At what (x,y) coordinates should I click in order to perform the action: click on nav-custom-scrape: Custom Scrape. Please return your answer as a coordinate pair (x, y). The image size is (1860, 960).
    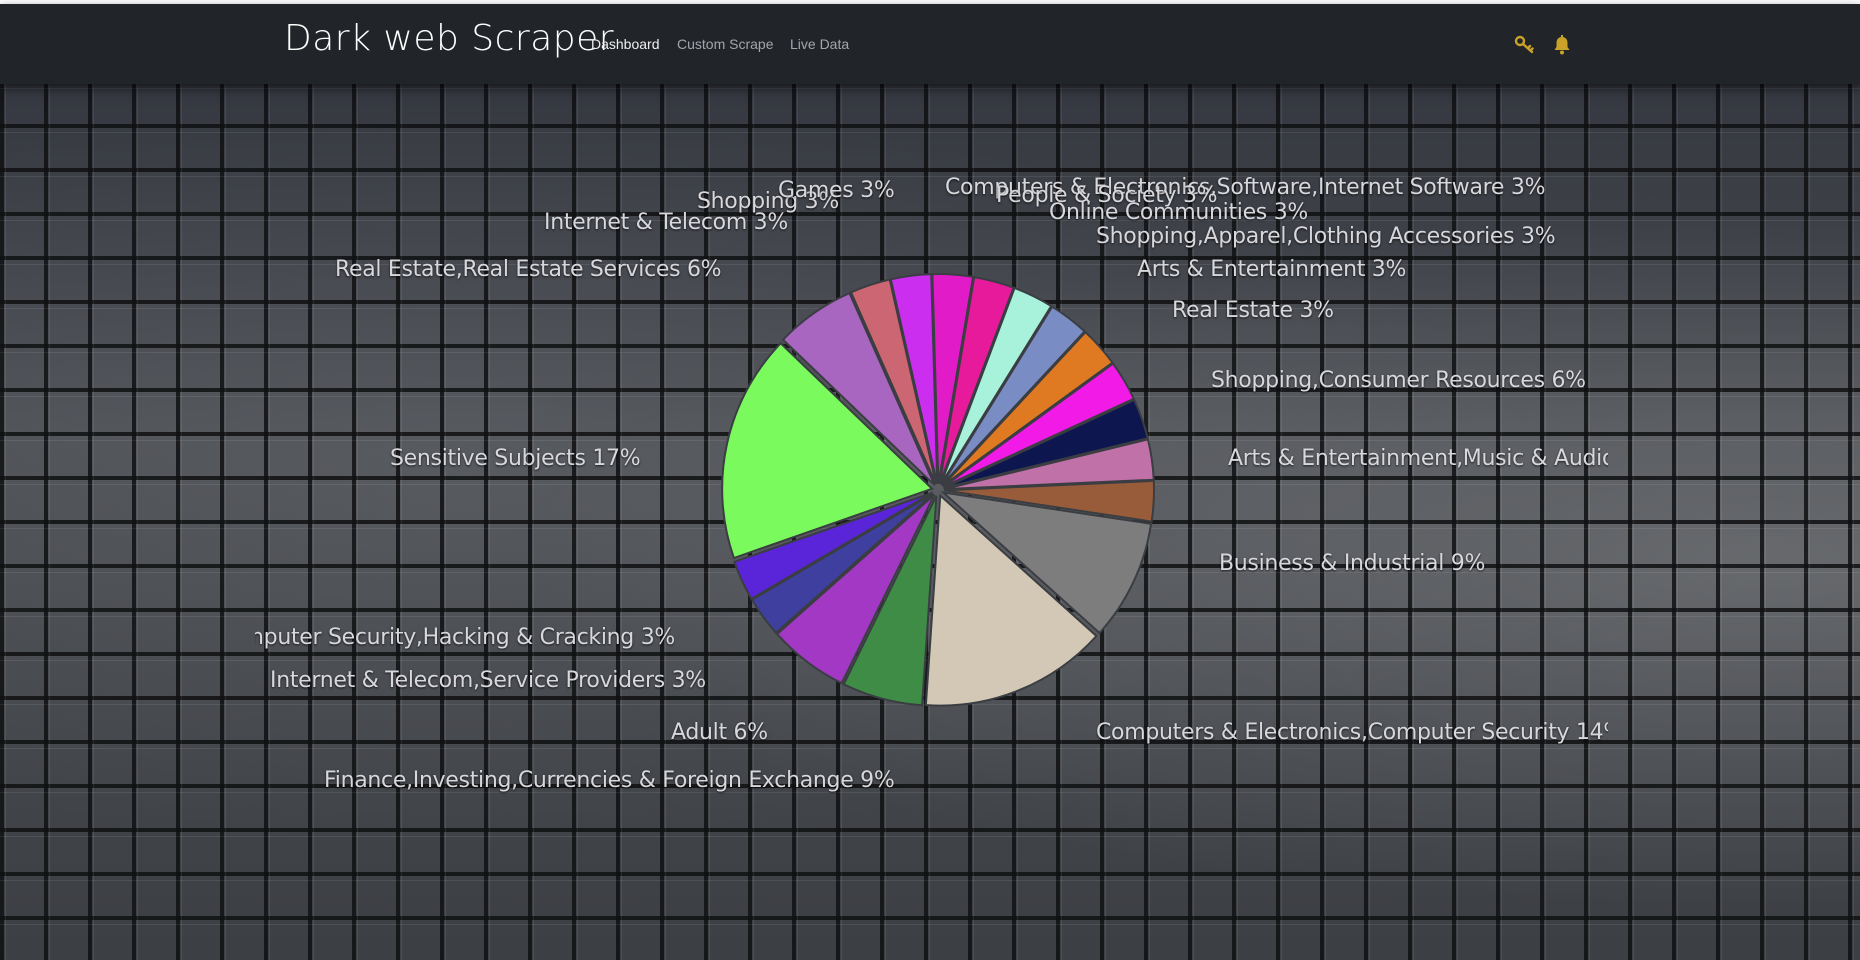
    Looking at the image, I should click on (725, 44).